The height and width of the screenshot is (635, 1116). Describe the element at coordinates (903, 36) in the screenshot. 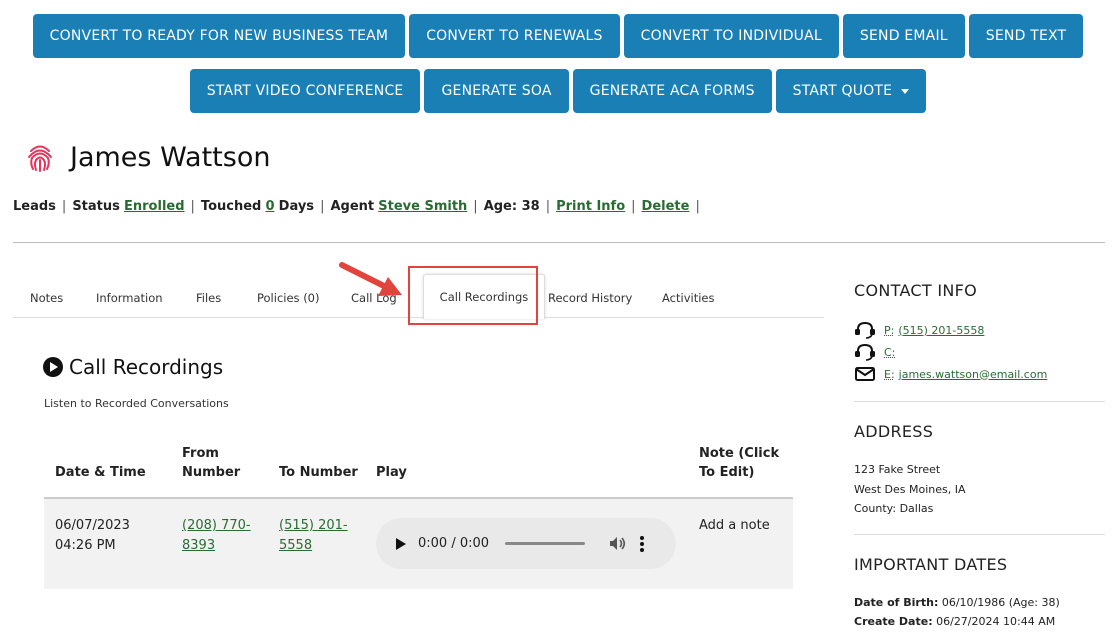

I see `send-email-button: SEND EMAIL` at that location.